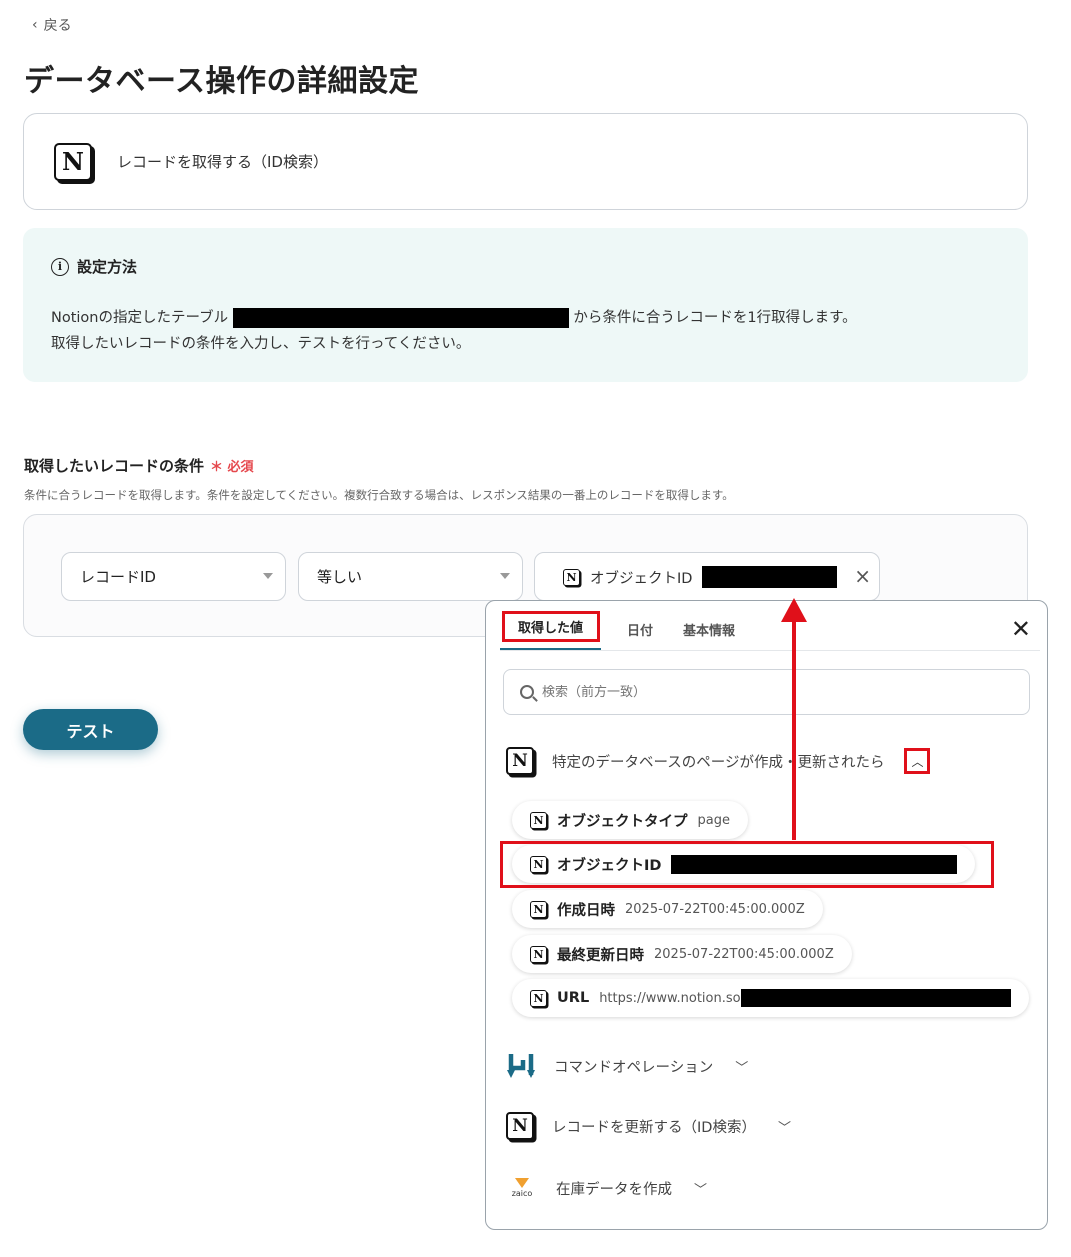 The width and height of the screenshot is (1071, 1257). I want to click on back-link: ‹ 戻る, so click(52, 25).